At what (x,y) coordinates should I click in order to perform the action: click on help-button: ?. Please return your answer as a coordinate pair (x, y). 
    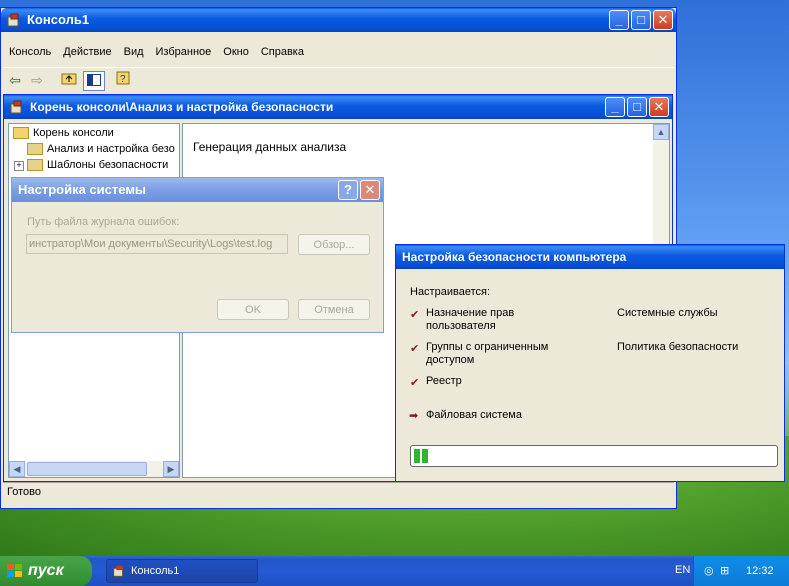
    Looking at the image, I should click on (348, 190).